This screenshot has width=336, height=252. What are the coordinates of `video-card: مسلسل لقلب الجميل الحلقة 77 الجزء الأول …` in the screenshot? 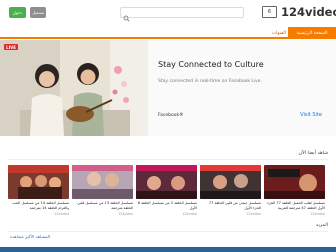 It's located at (294, 191).